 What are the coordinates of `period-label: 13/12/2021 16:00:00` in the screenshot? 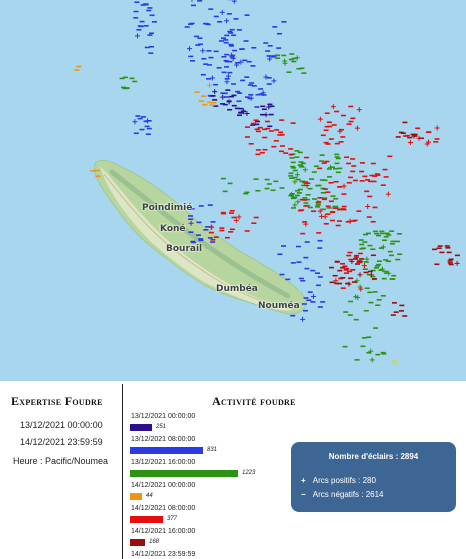 It's located at (163, 462).